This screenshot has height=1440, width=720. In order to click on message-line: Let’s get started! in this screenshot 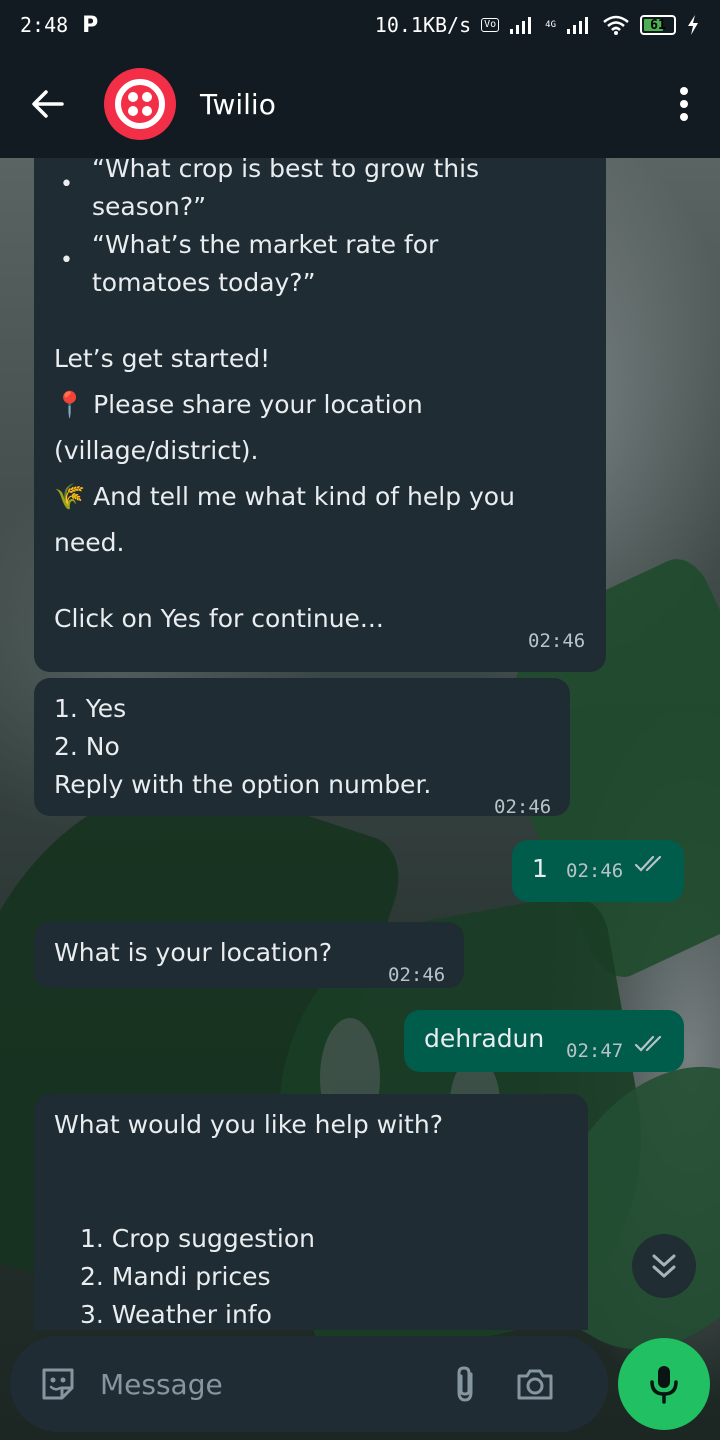, I will do `click(162, 358)`.